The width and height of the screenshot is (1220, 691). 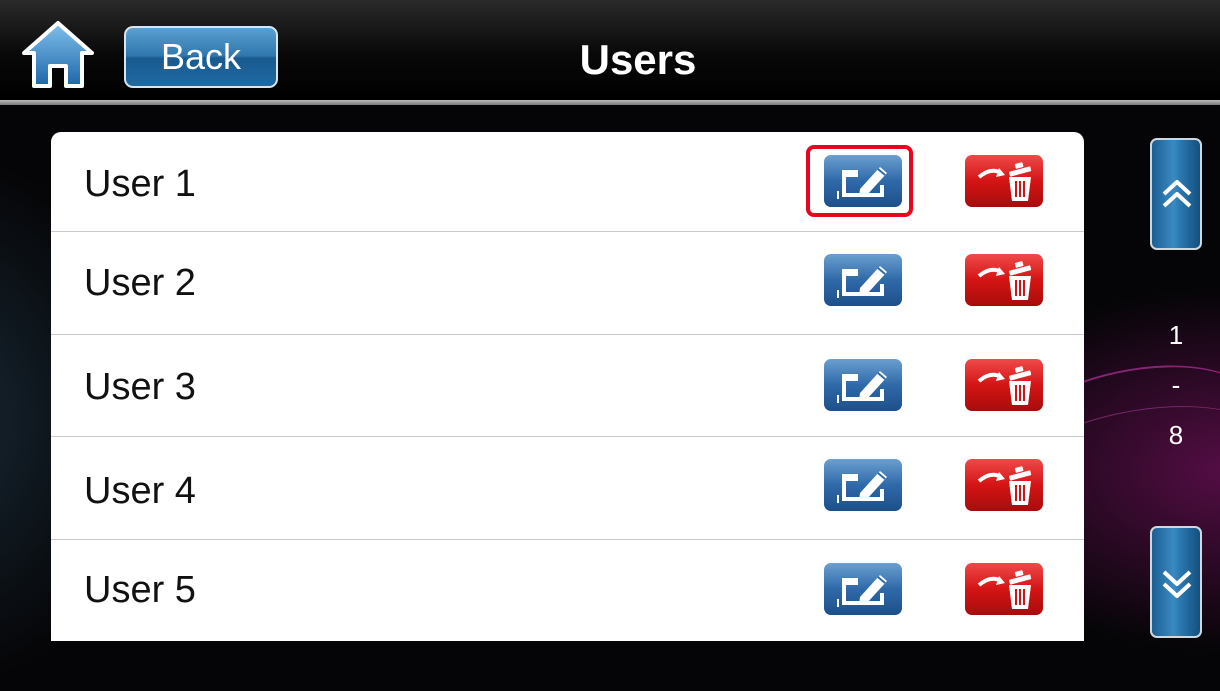 I want to click on user-name: User 5, so click(x=140, y=590).